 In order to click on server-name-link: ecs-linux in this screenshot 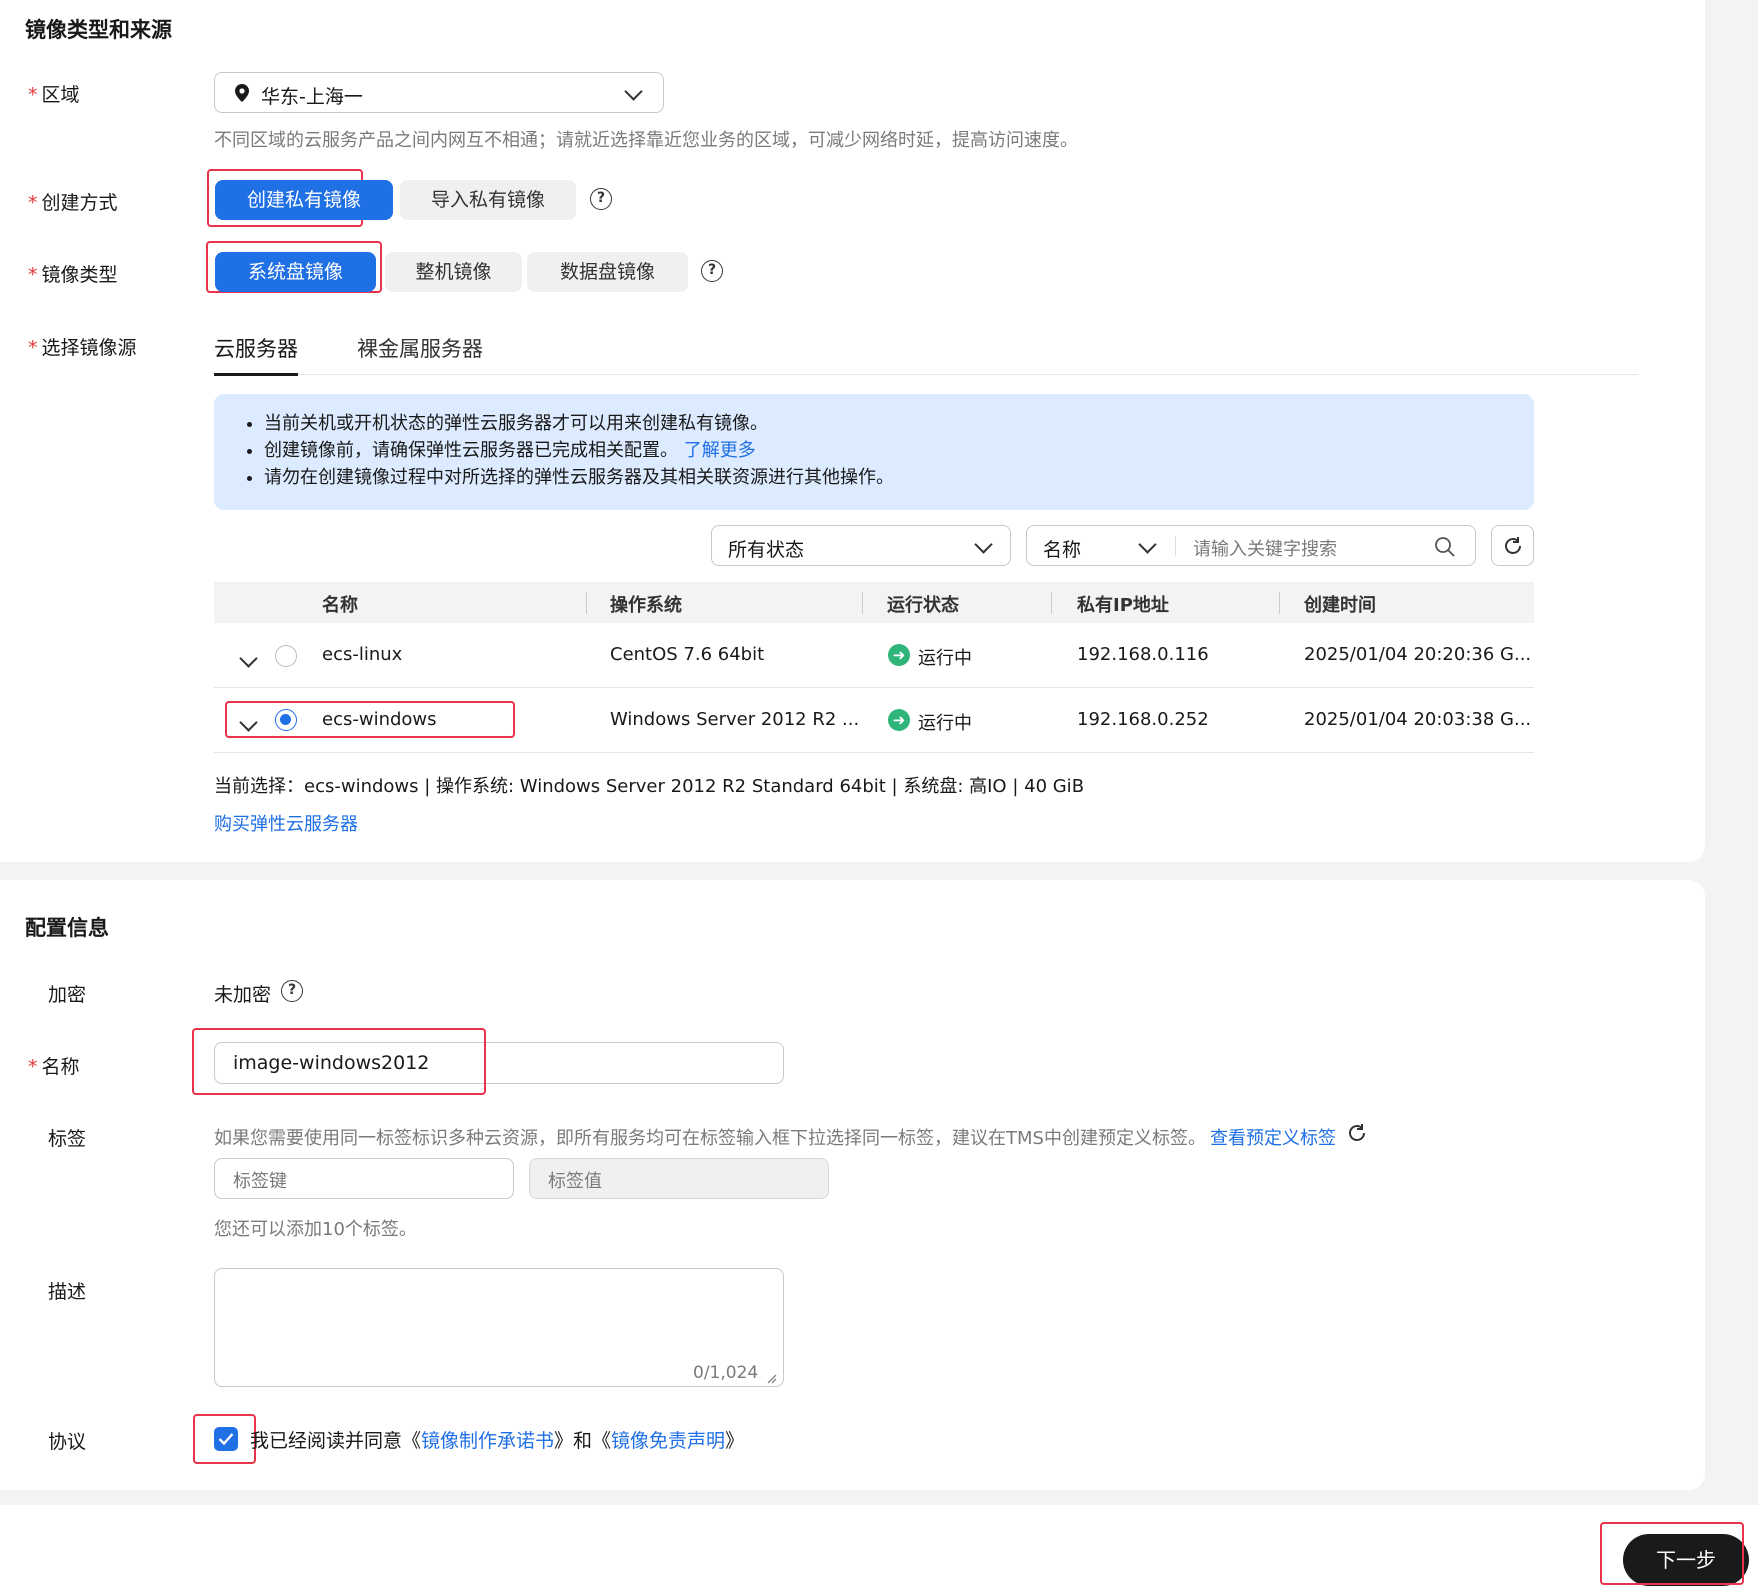, I will do `click(362, 654)`.